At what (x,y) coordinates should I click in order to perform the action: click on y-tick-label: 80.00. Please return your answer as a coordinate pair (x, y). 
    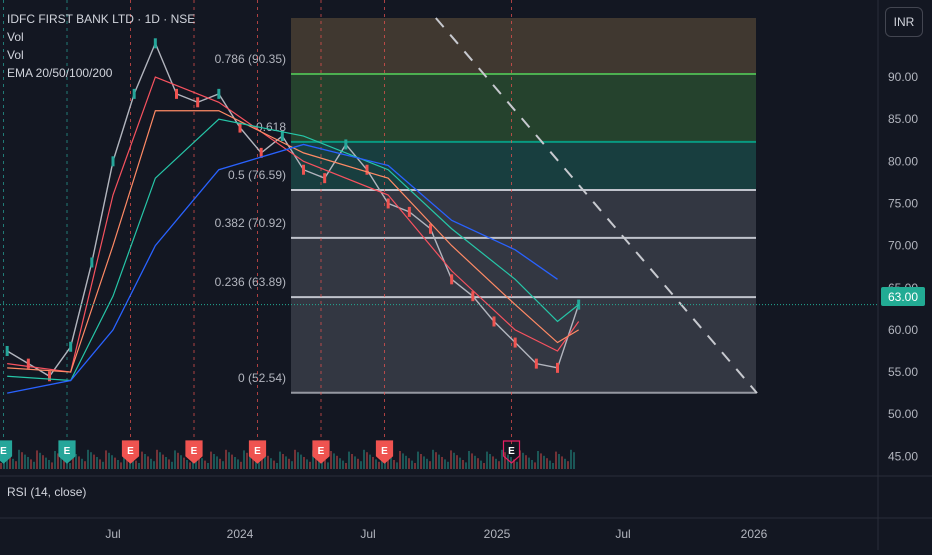
    Looking at the image, I should click on (903, 161).